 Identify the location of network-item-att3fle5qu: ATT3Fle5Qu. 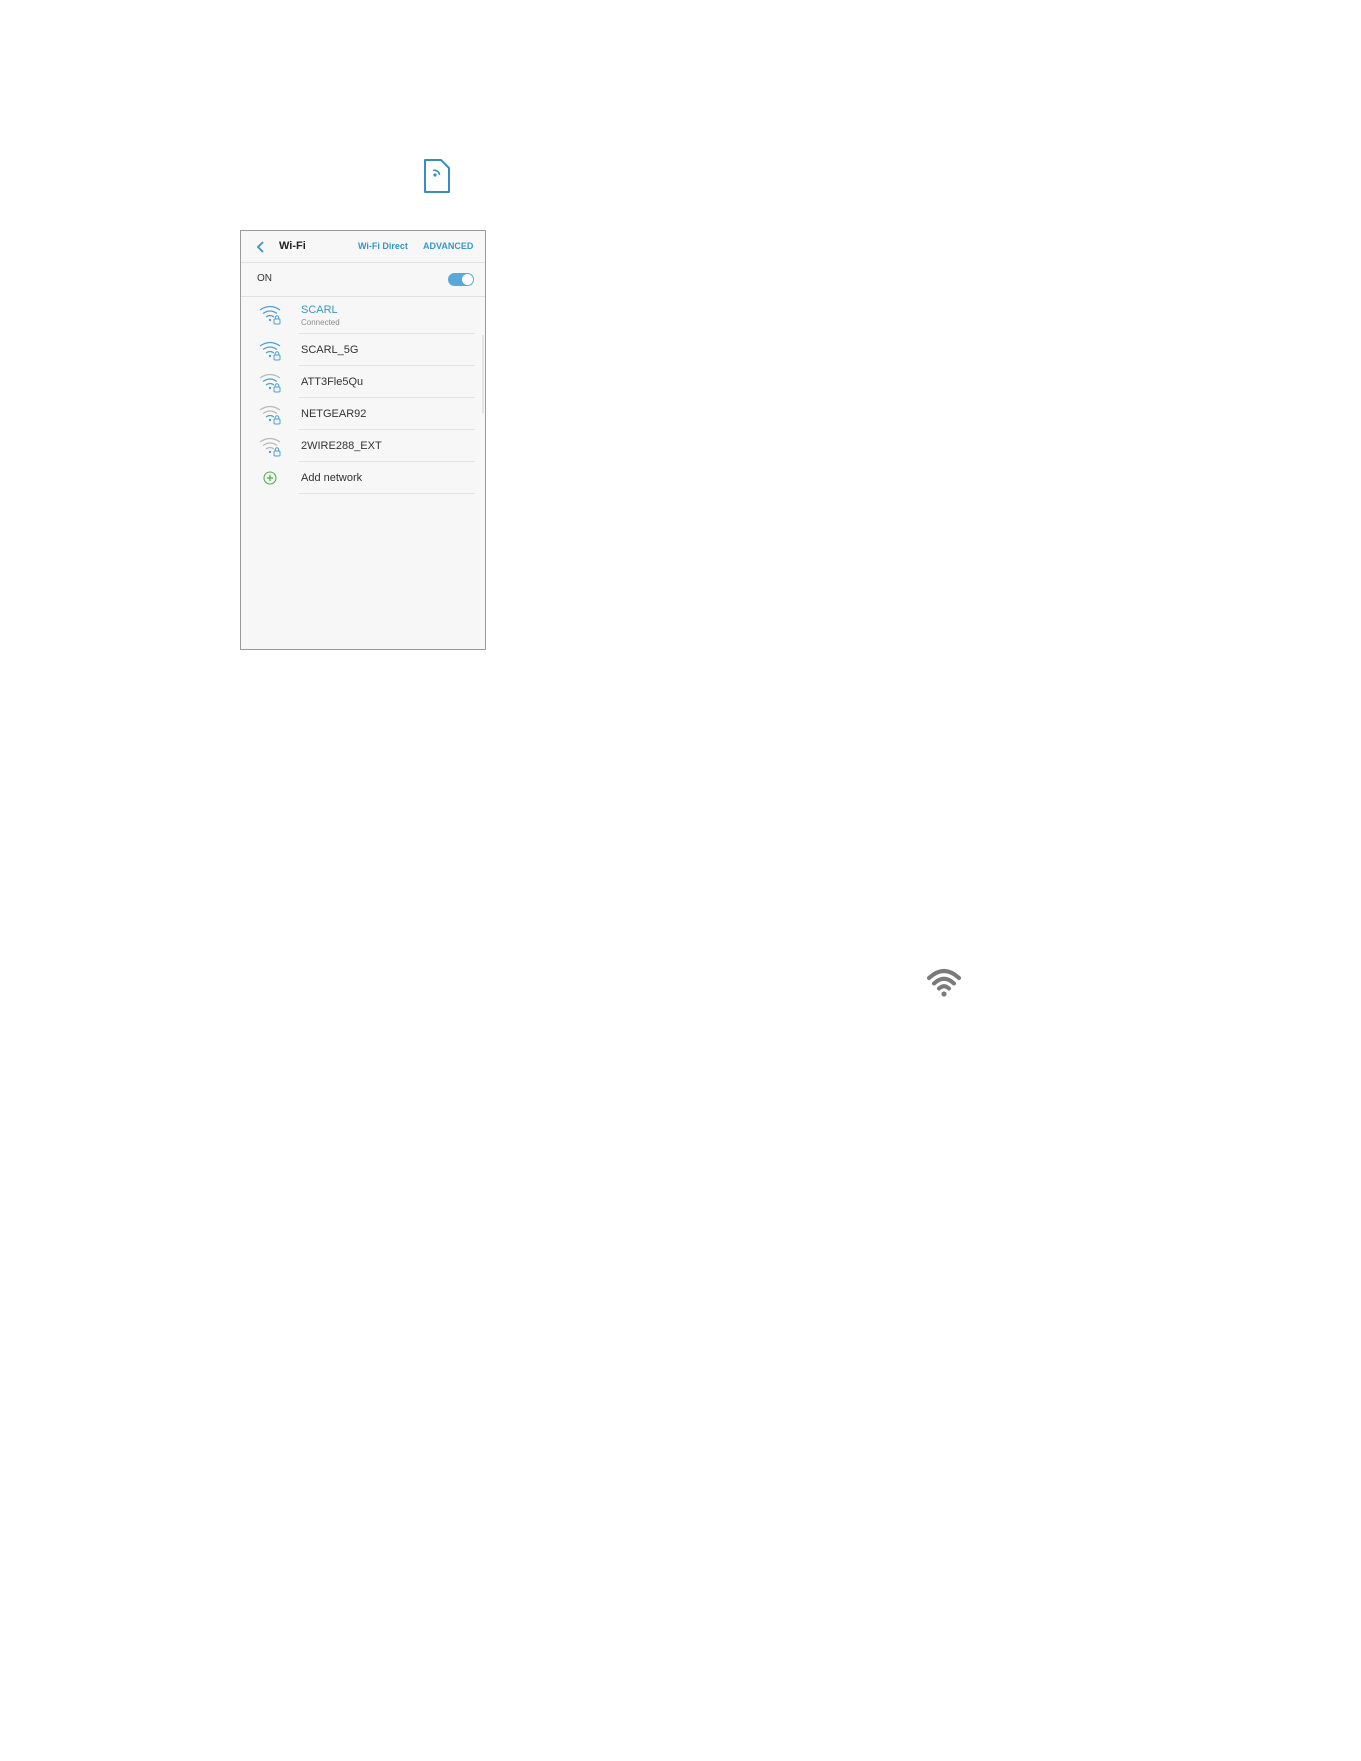
(363, 382).